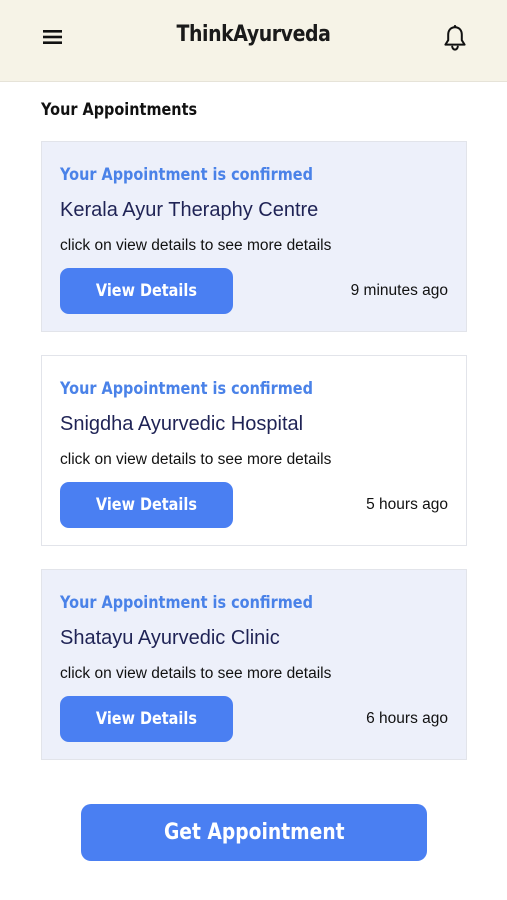 This screenshot has height=900, width=507. What do you see at coordinates (170, 638) in the screenshot?
I see `clinic-name: Shatayu Ayurvedic Clinic` at bounding box center [170, 638].